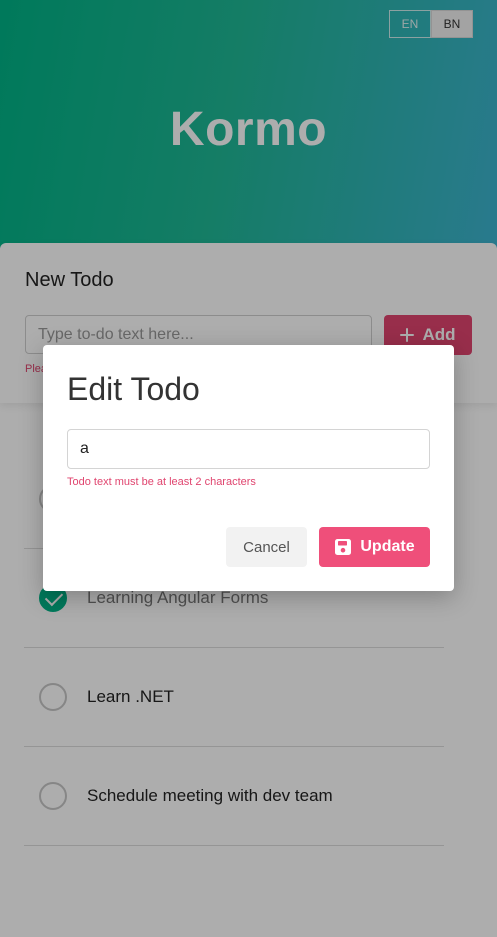 Image resolution: width=497 pixels, height=937 pixels. I want to click on update-button-label: Update, so click(387, 546).